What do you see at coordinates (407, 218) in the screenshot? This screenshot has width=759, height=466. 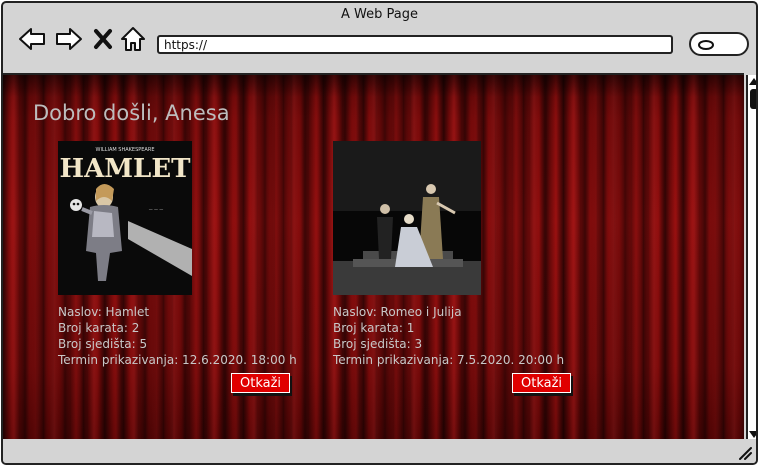 I see `romeo-juliet-photo` at bounding box center [407, 218].